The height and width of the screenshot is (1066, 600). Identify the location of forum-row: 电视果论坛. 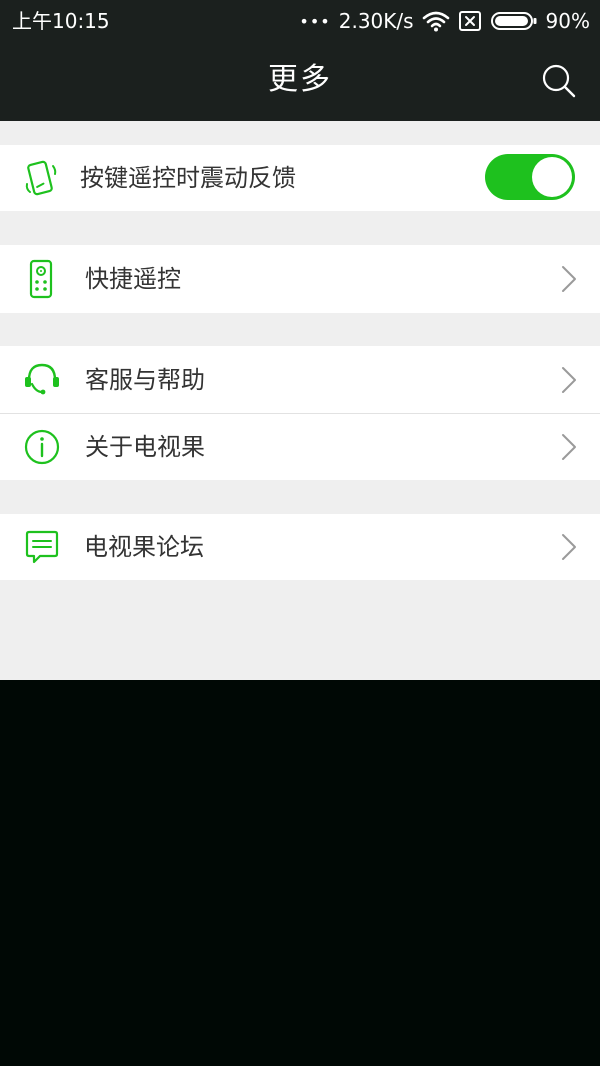
(300, 547).